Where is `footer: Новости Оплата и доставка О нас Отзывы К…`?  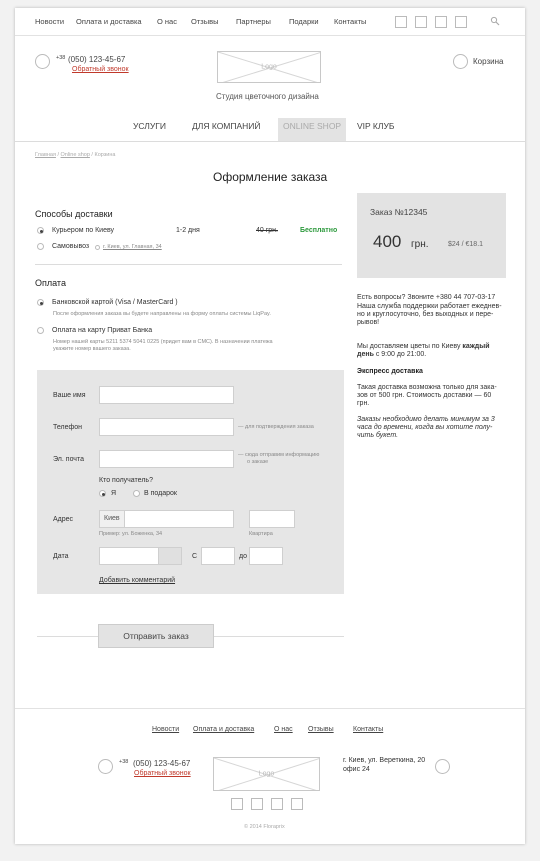 footer: Новости Оплата и доставка О нас Отзывы К… is located at coordinates (270, 776).